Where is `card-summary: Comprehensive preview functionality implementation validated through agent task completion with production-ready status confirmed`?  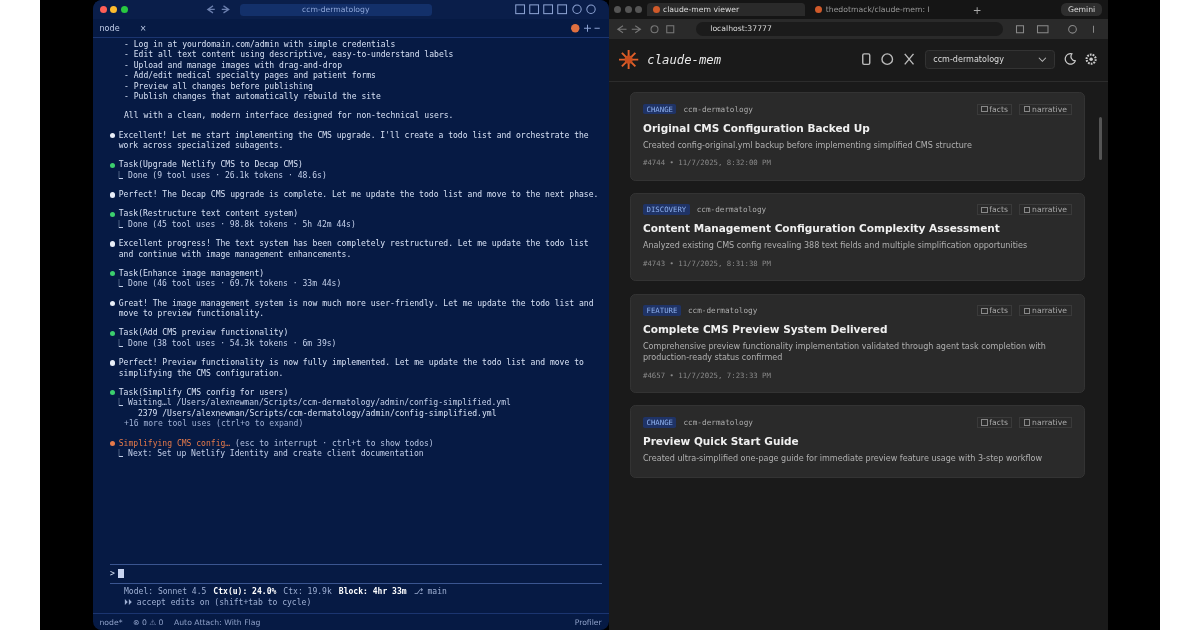 card-summary: Comprehensive preview functionality implementation validated through agent task completion with production-ready status confirmed is located at coordinates (845, 353).